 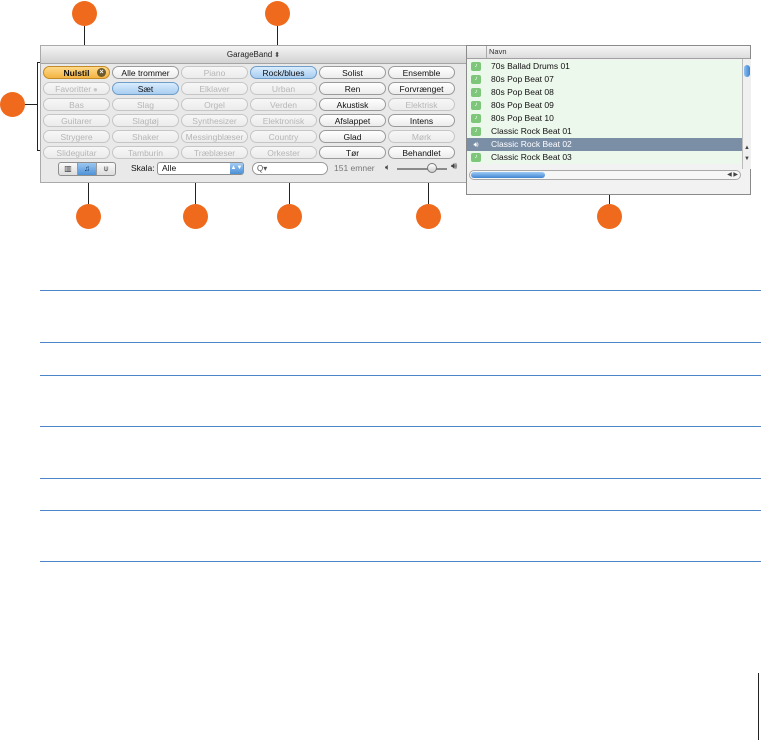 What do you see at coordinates (388, 167) in the screenshot?
I see `volume-low-icon: 🔈︎` at bounding box center [388, 167].